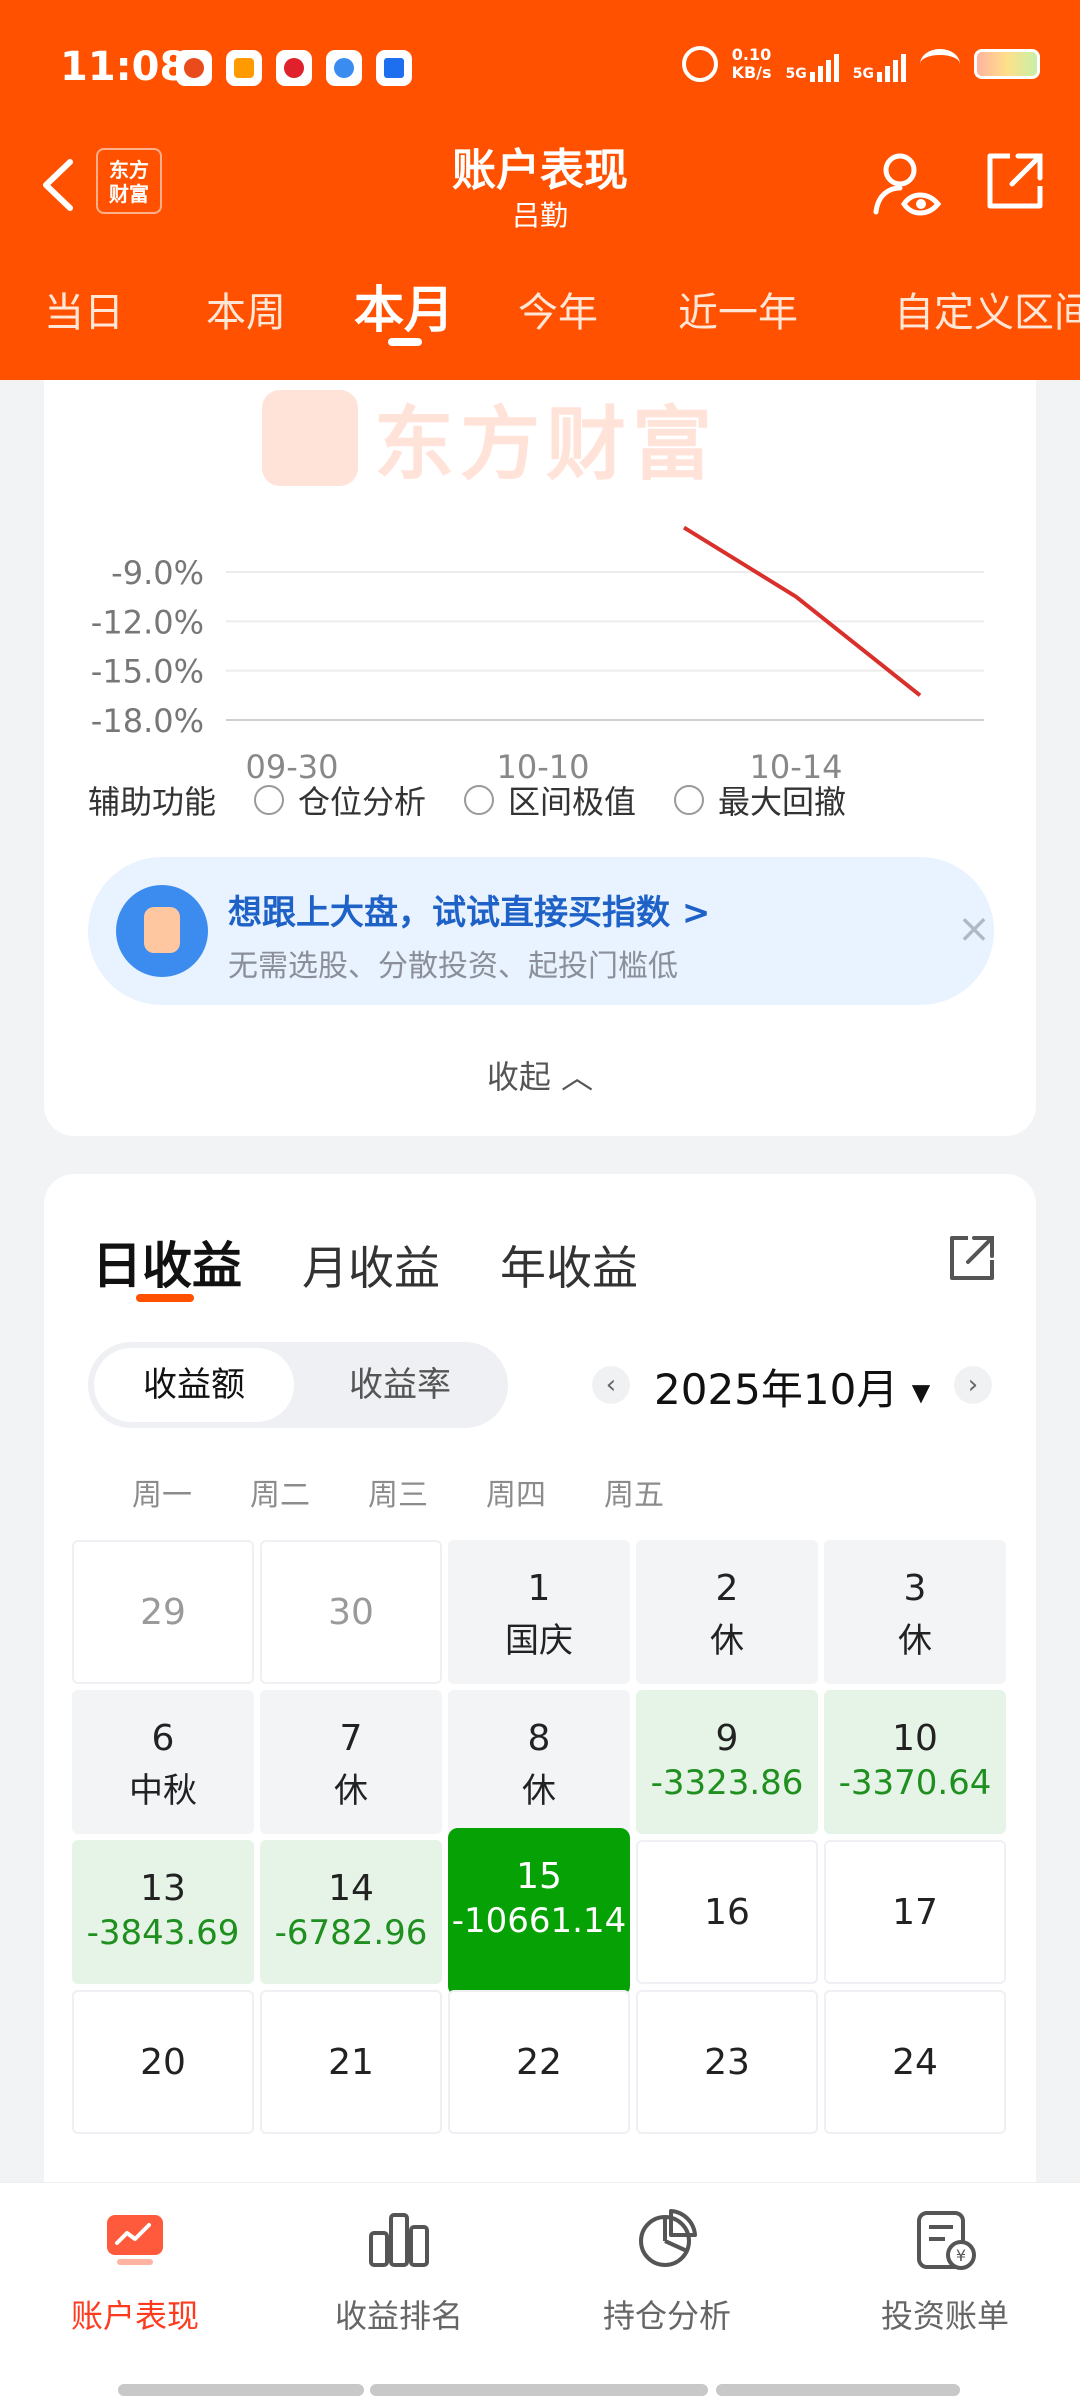 This screenshot has width=1080, height=2400. What do you see at coordinates (944, 2316) in the screenshot?
I see `nav-label: 投资账单` at bounding box center [944, 2316].